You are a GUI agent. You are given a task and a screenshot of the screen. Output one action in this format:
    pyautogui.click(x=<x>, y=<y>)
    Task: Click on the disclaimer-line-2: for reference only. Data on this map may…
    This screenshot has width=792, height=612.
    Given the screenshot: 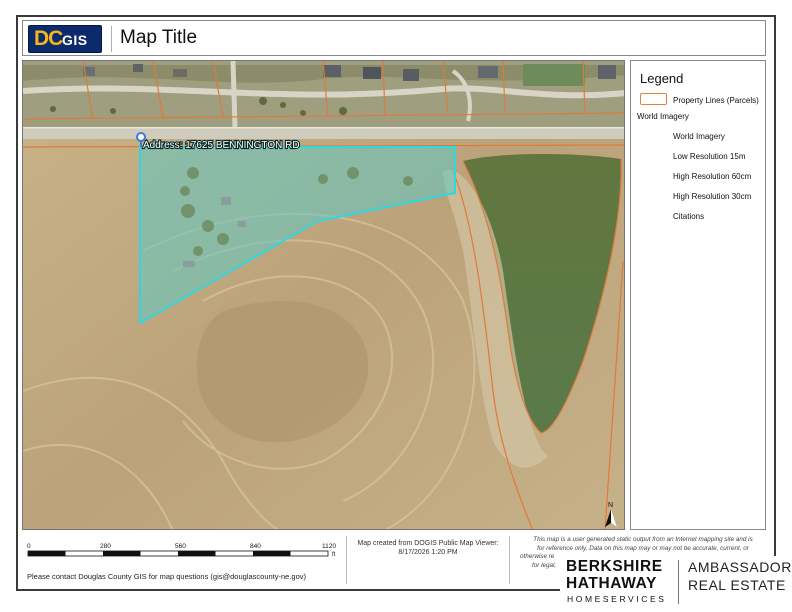 What is the action you would take?
    pyautogui.click(x=643, y=548)
    